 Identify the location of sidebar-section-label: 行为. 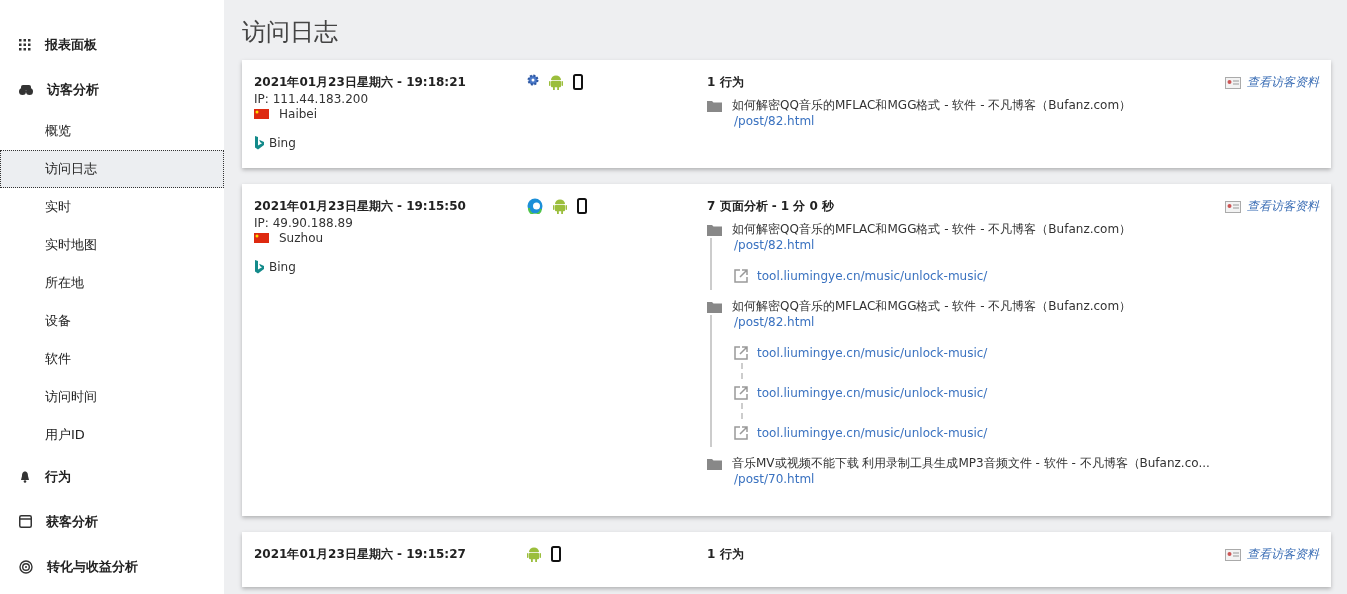
(58, 476).